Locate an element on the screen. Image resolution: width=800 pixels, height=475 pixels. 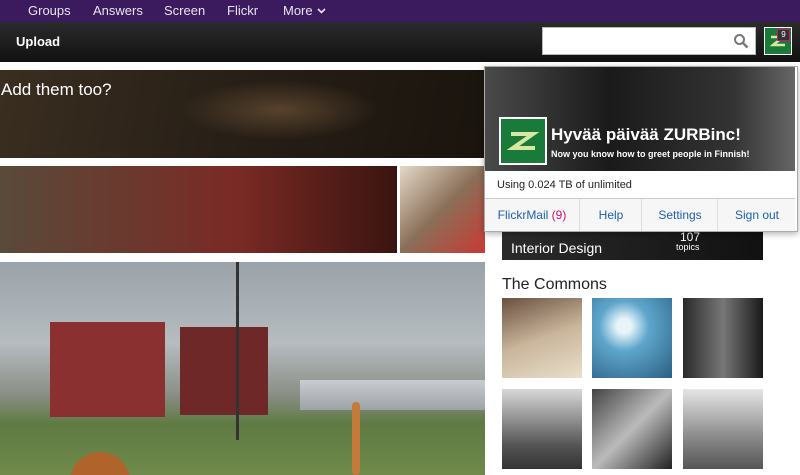
dropdown-actions: FlickrMail (9) Help Settings Sign out is located at coordinates (640, 214).